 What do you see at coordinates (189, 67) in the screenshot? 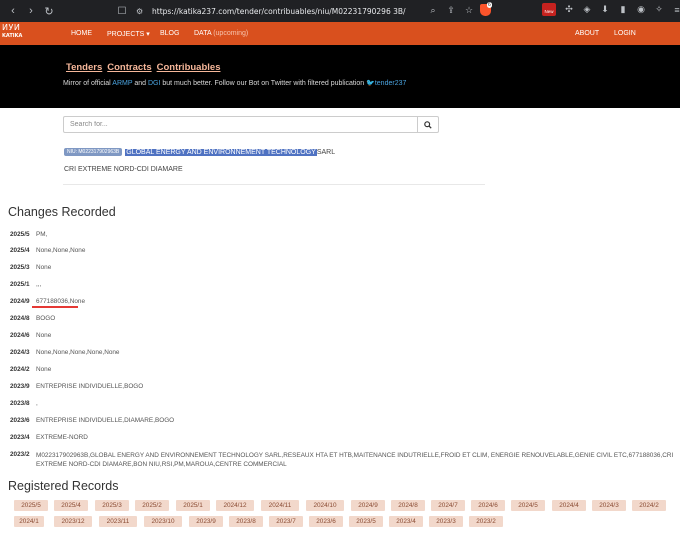
I see `link-contribuables: Contribuables` at bounding box center [189, 67].